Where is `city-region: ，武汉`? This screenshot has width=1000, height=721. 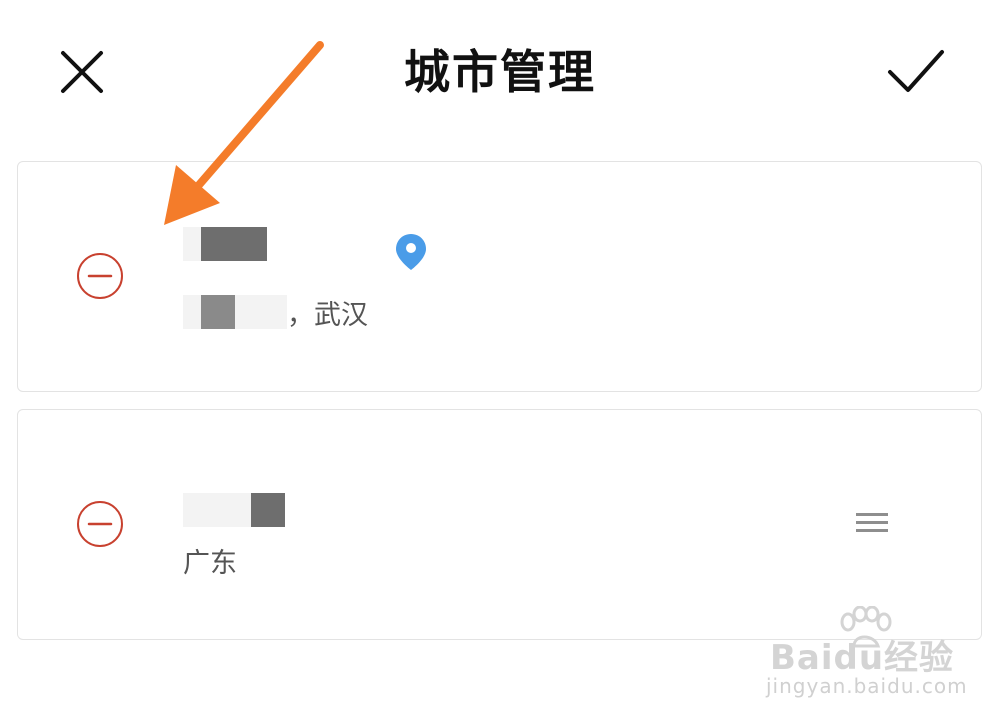 city-region: ，武汉 is located at coordinates (275, 312).